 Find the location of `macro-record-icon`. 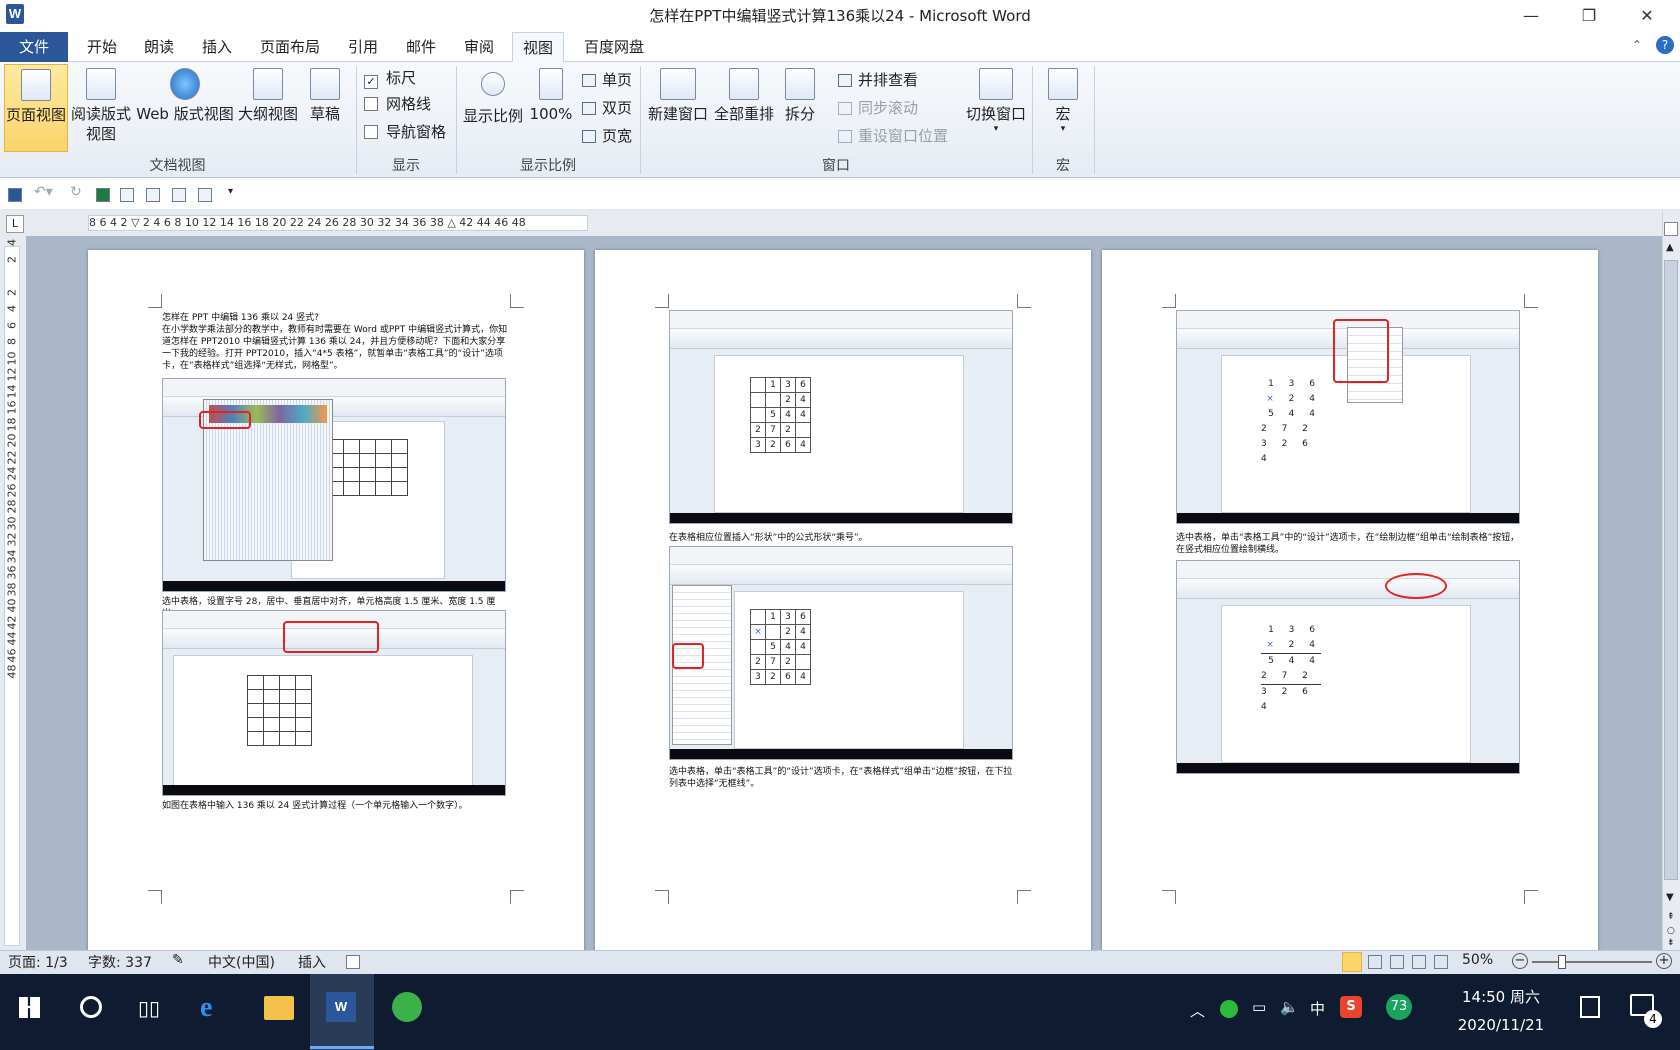

macro-record-icon is located at coordinates (353, 962).